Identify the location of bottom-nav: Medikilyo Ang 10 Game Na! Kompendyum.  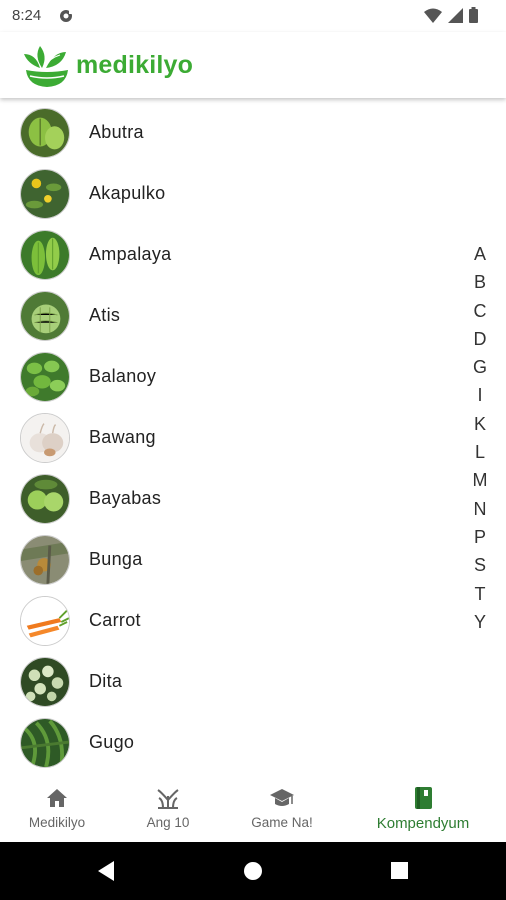
(253, 809).